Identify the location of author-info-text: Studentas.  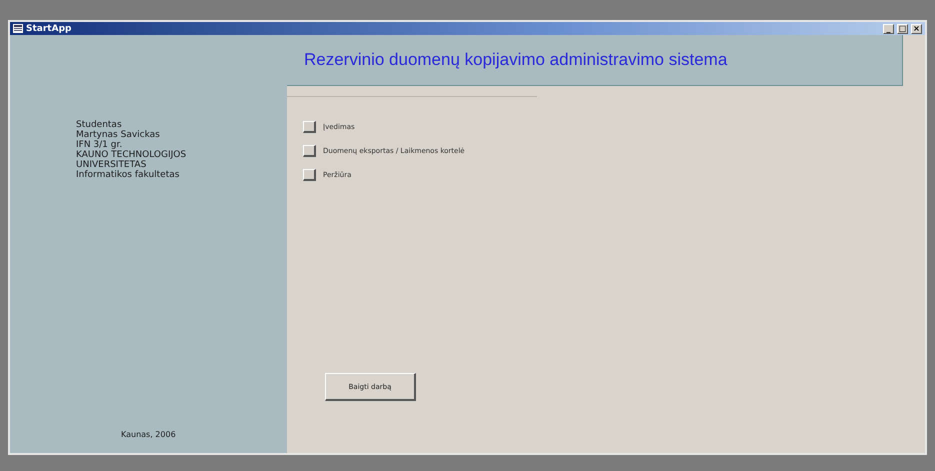
(99, 125).